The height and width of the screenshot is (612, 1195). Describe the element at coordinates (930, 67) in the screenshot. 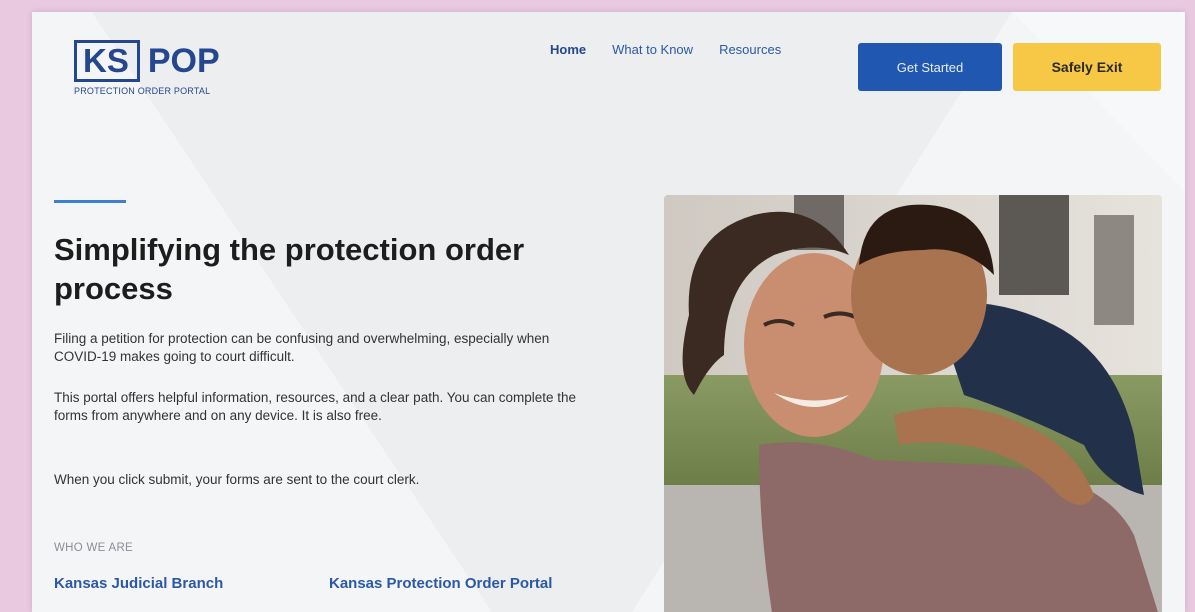

I see `get-started-button: Get Started` at that location.